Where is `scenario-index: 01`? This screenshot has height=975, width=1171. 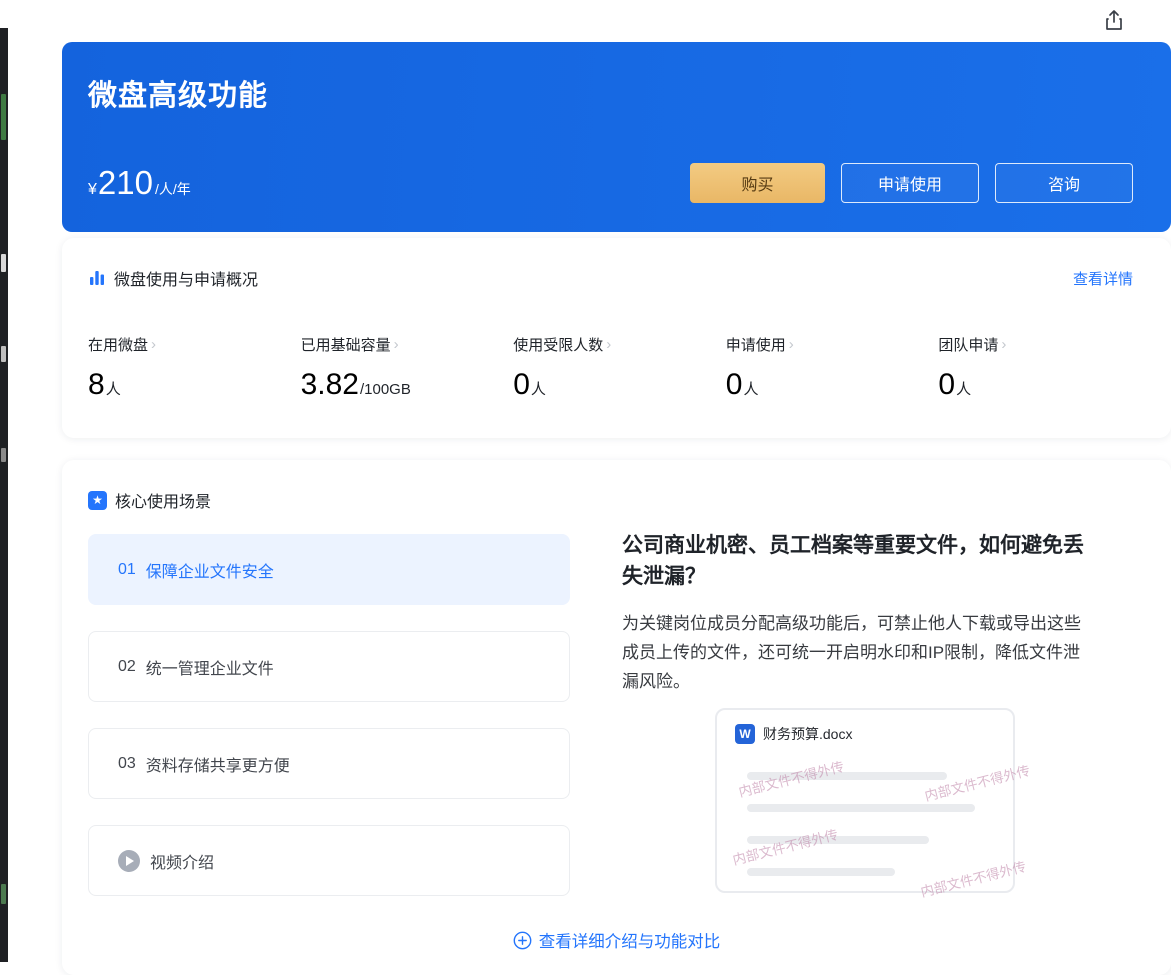
scenario-index: 01 is located at coordinates (127, 569).